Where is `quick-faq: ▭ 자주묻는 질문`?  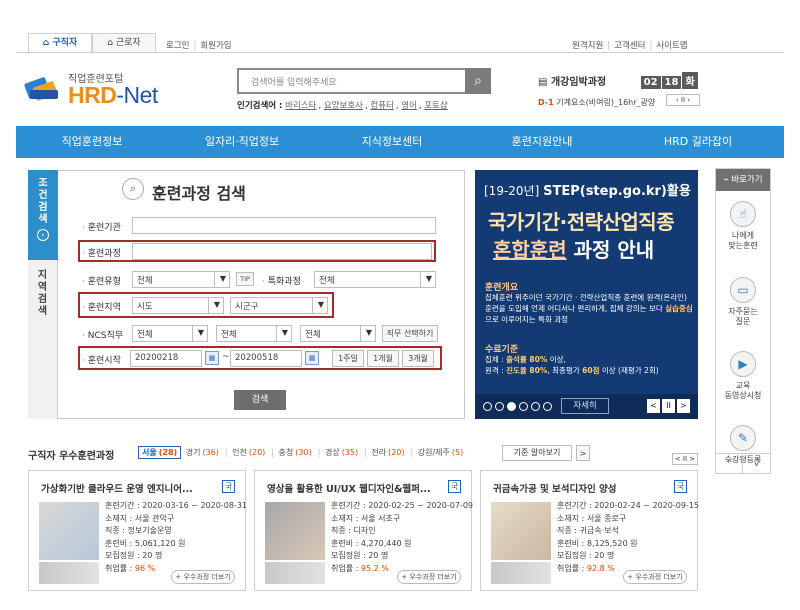 quick-faq: ▭ 자주묻는 질문 is located at coordinates (743, 302).